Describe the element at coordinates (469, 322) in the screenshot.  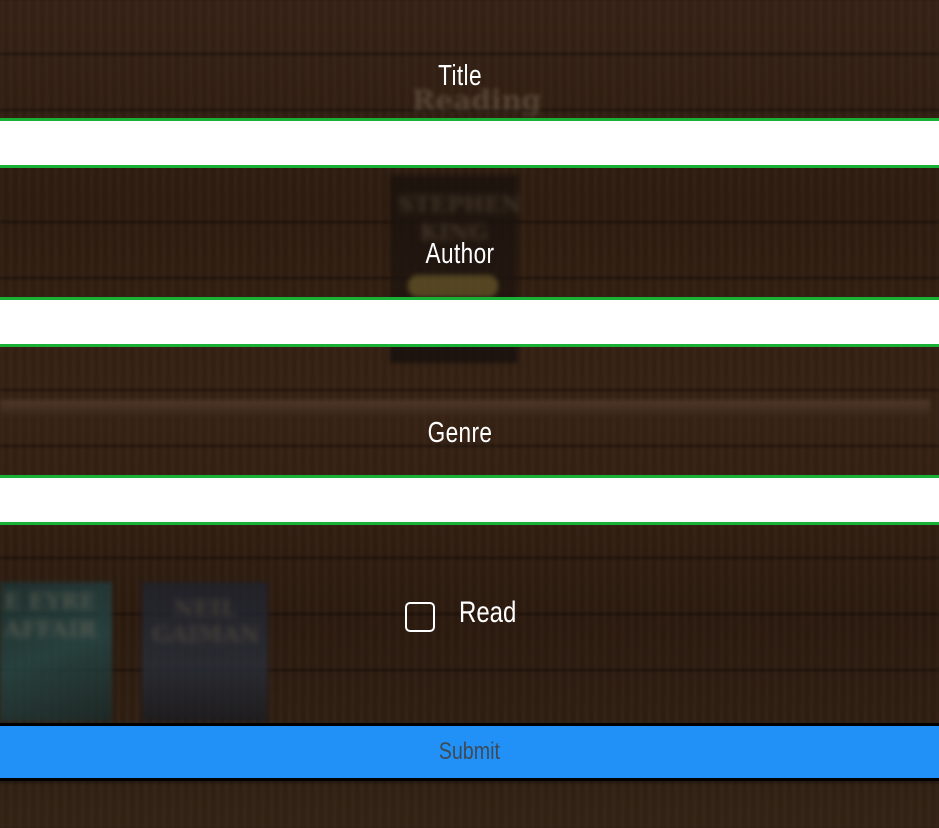
I see `author-input` at that location.